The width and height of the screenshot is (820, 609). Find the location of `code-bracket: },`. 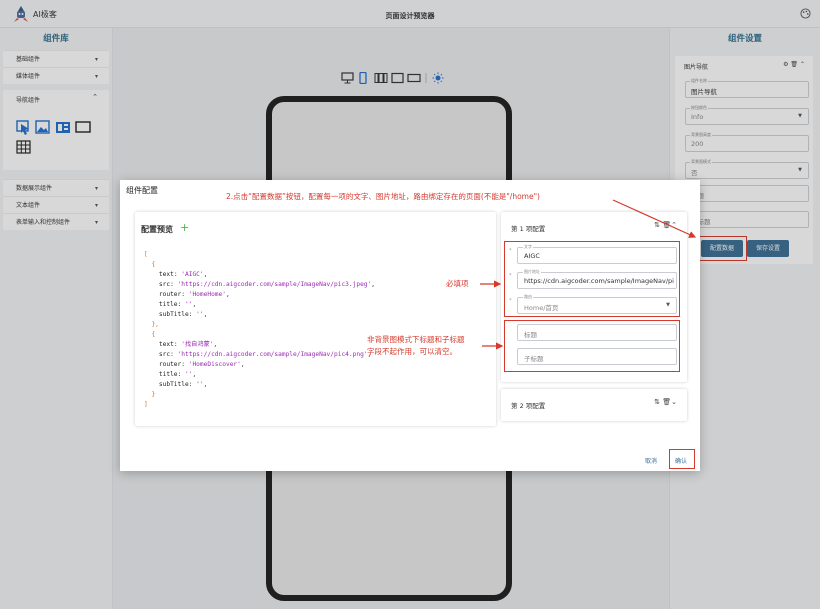

code-bracket: }, is located at coordinates (155, 324).